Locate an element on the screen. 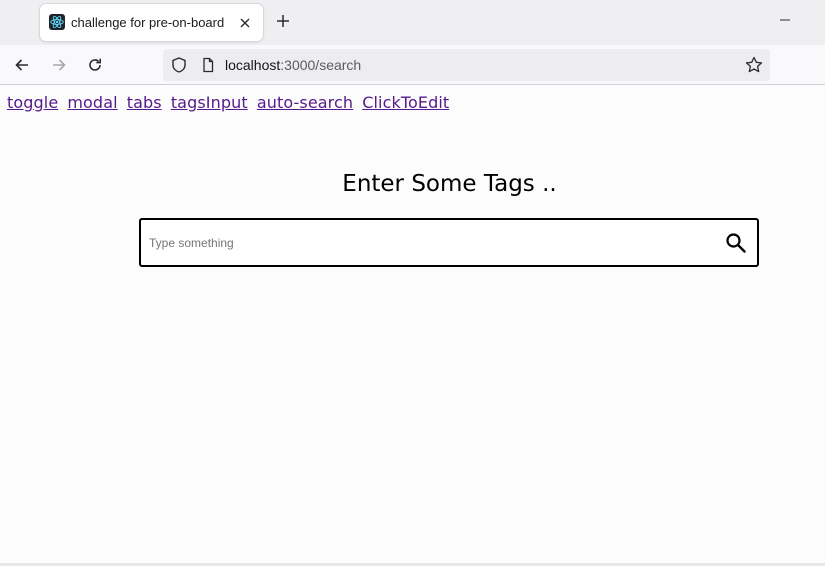 The width and height of the screenshot is (825, 566). new-tab-plus-icon is located at coordinates (283, 21).